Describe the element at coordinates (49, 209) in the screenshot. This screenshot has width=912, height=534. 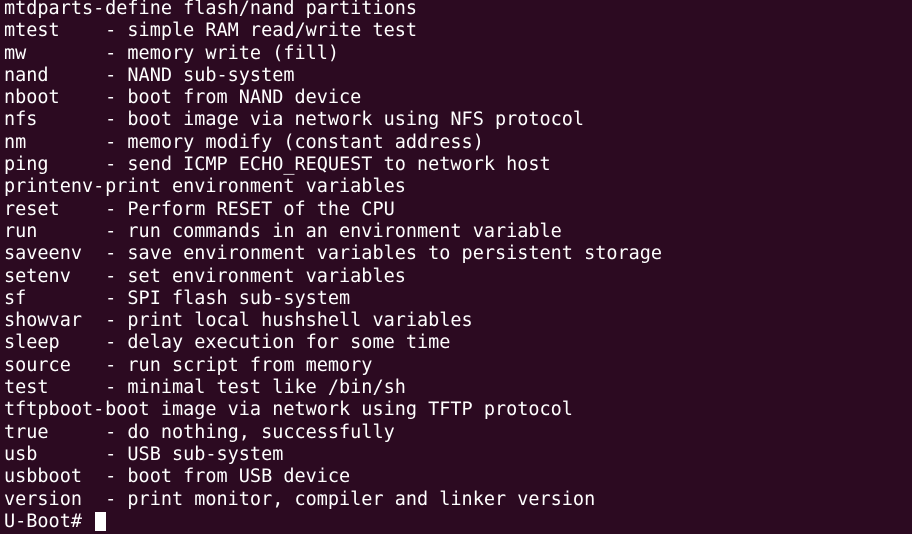
I see `command-name: reset` at that location.